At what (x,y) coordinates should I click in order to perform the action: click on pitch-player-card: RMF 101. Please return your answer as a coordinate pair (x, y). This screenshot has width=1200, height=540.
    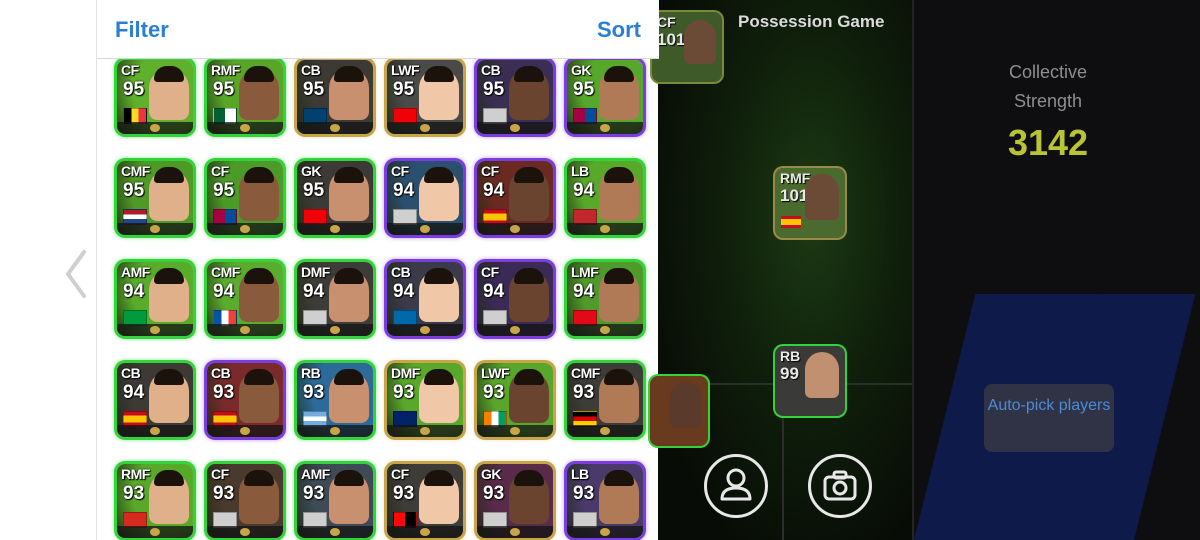
    Looking at the image, I should click on (810, 203).